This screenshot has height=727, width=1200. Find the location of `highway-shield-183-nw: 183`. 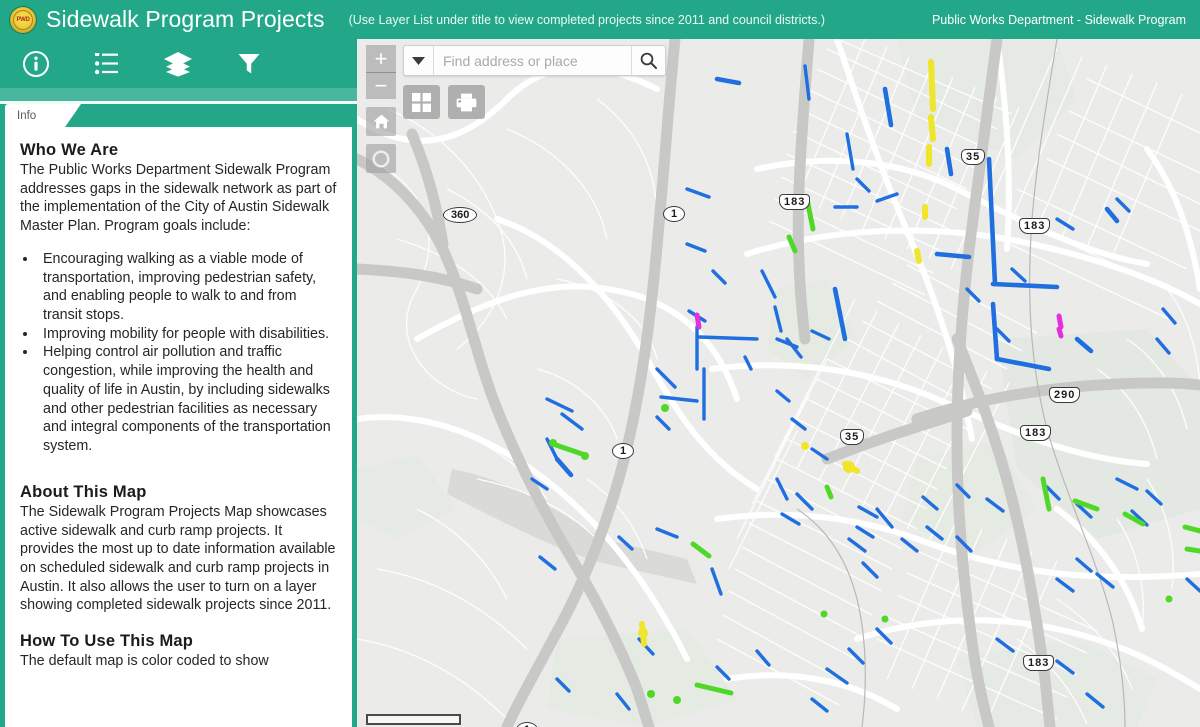

highway-shield-183-nw: 183 is located at coordinates (795, 202).